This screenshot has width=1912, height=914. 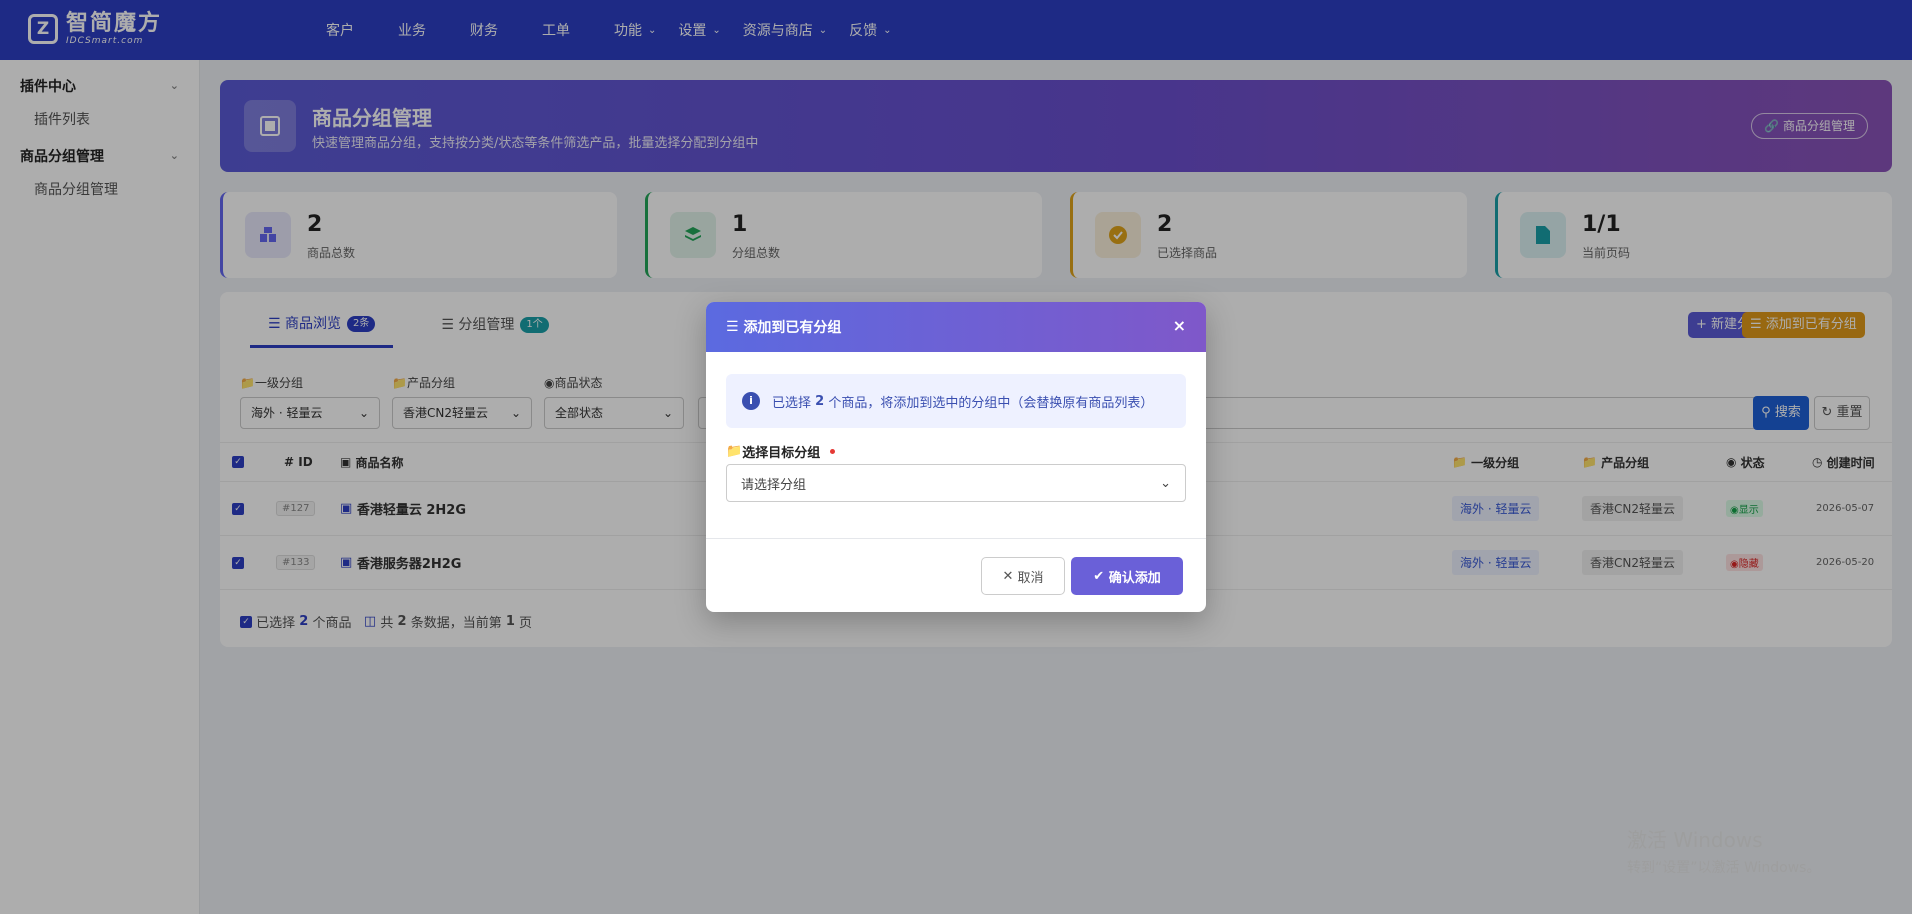 I want to click on info-icon: i, so click(x=751, y=401).